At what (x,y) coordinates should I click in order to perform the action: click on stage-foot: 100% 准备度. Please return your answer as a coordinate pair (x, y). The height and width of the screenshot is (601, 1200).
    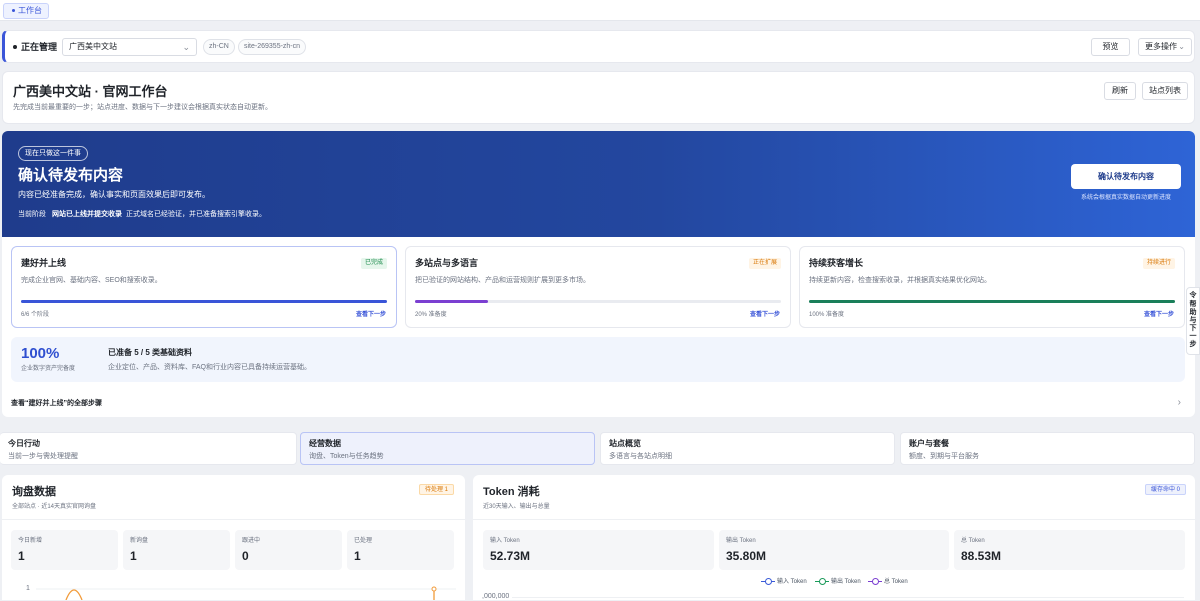
    Looking at the image, I should click on (827, 315).